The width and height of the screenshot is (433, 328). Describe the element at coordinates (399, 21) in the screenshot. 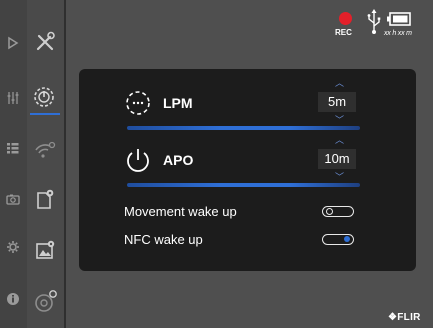

I see `battery-icon` at that location.